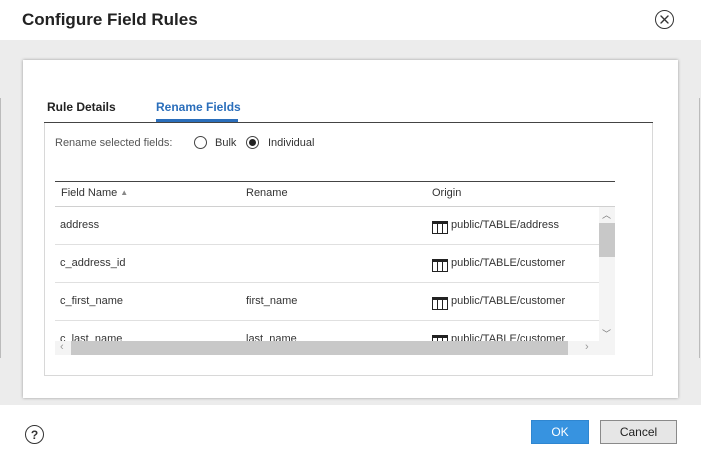 This screenshot has height=460, width=701. Describe the element at coordinates (91, 301) in the screenshot. I see `field-name-cell: c_first_name` at that location.